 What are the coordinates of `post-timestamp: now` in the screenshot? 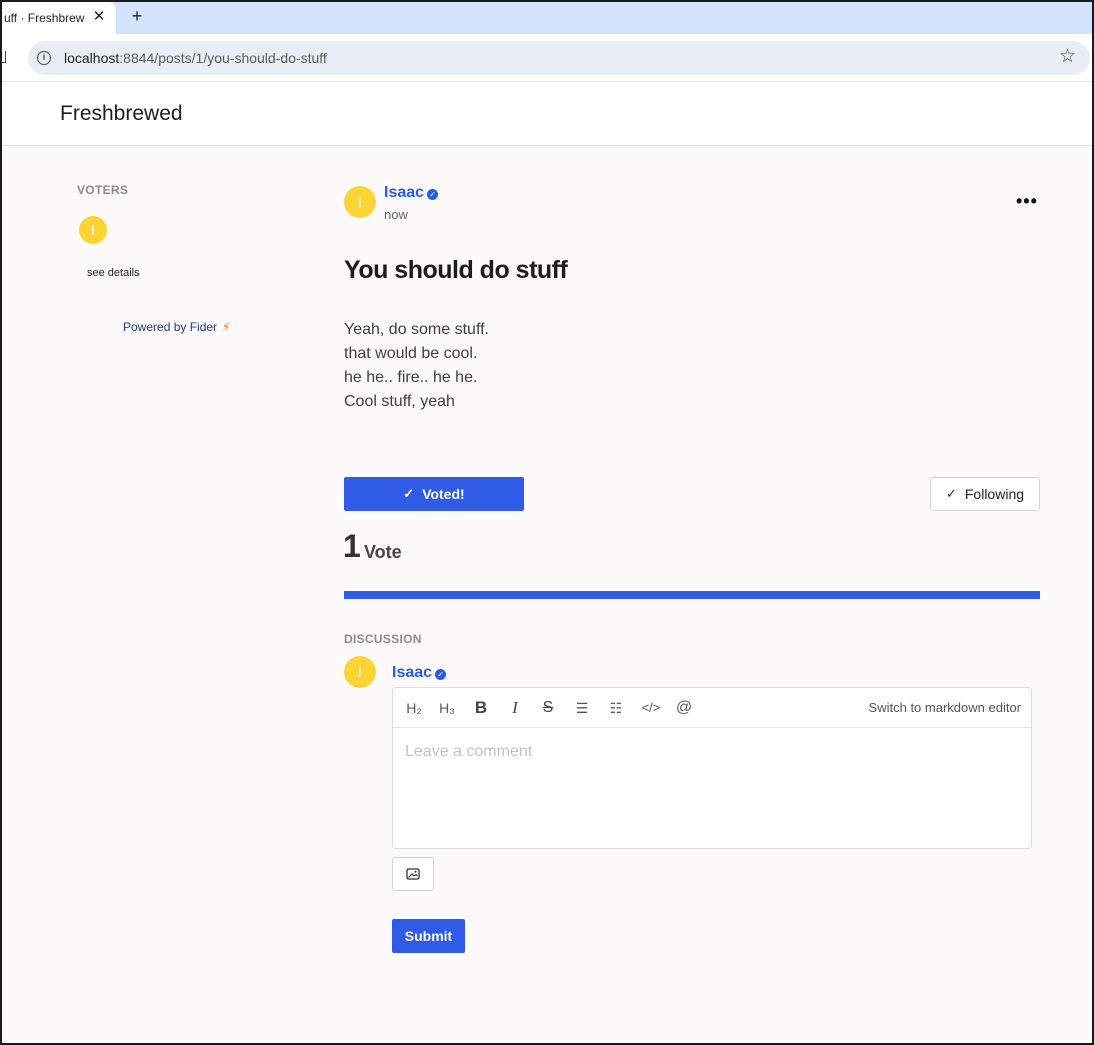 It's located at (396, 214).